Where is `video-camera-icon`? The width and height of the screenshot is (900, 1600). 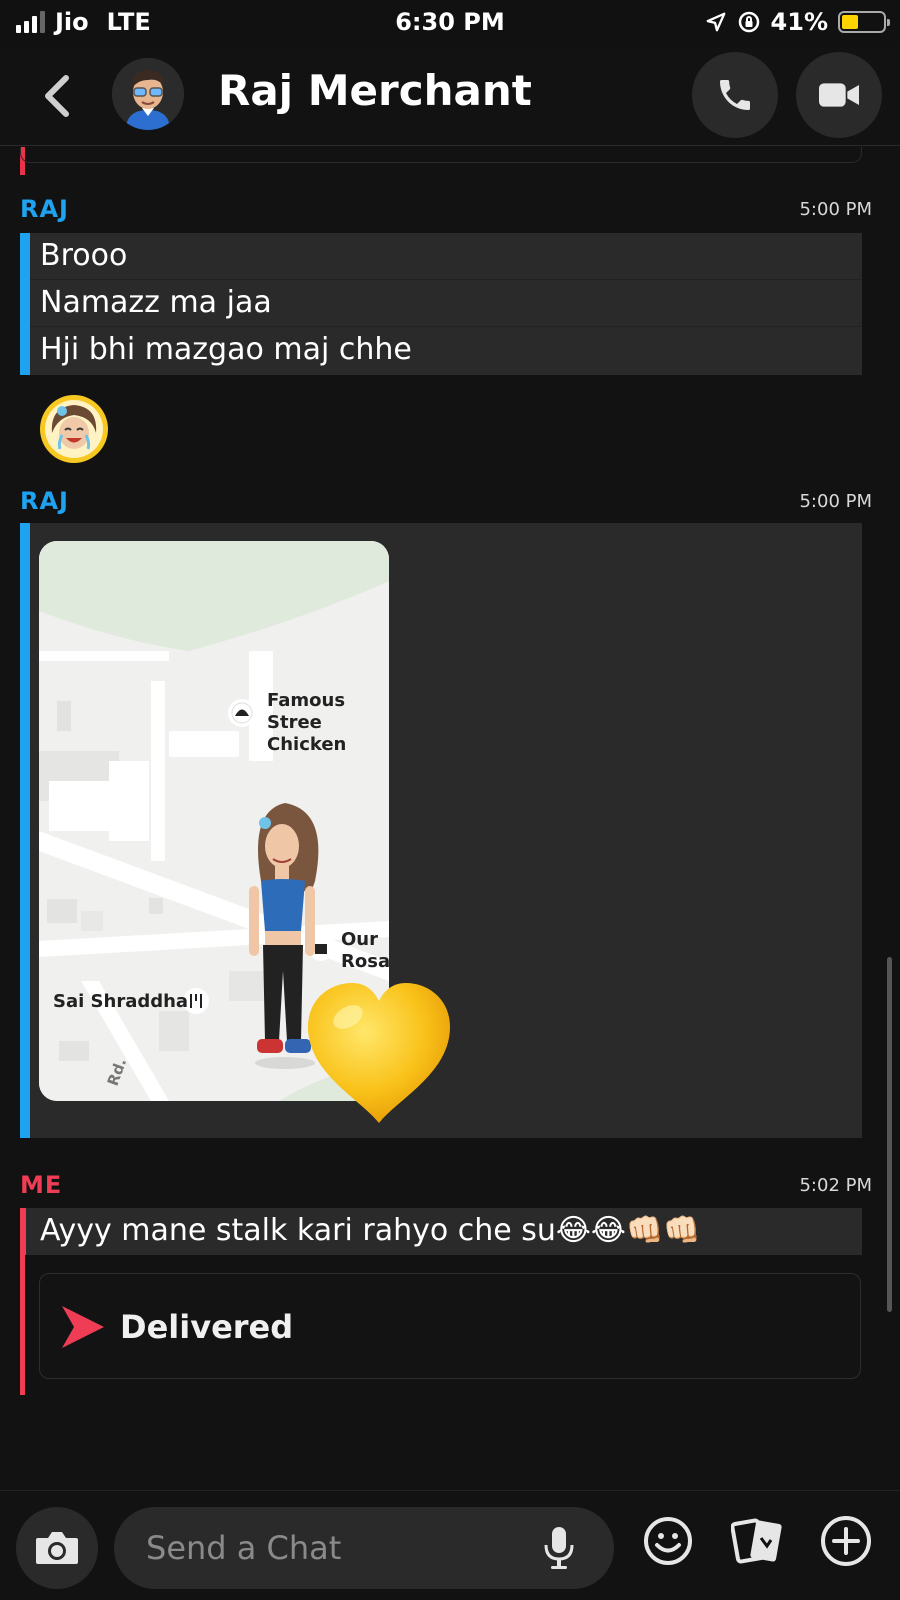 video-camera-icon is located at coordinates (839, 95).